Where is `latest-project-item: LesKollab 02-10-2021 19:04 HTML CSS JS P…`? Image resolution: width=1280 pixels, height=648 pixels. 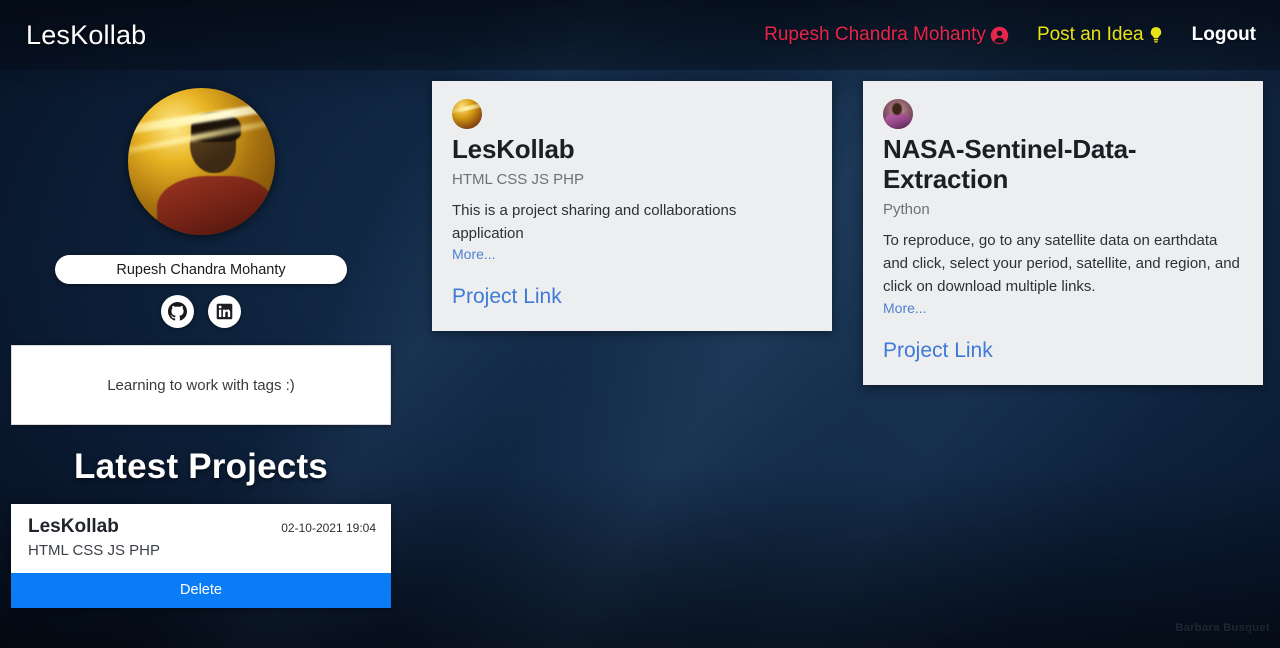
latest-project-item: LesKollab 02-10-2021 19:04 HTML CSS JS P… is located at coordinates (201, 556).